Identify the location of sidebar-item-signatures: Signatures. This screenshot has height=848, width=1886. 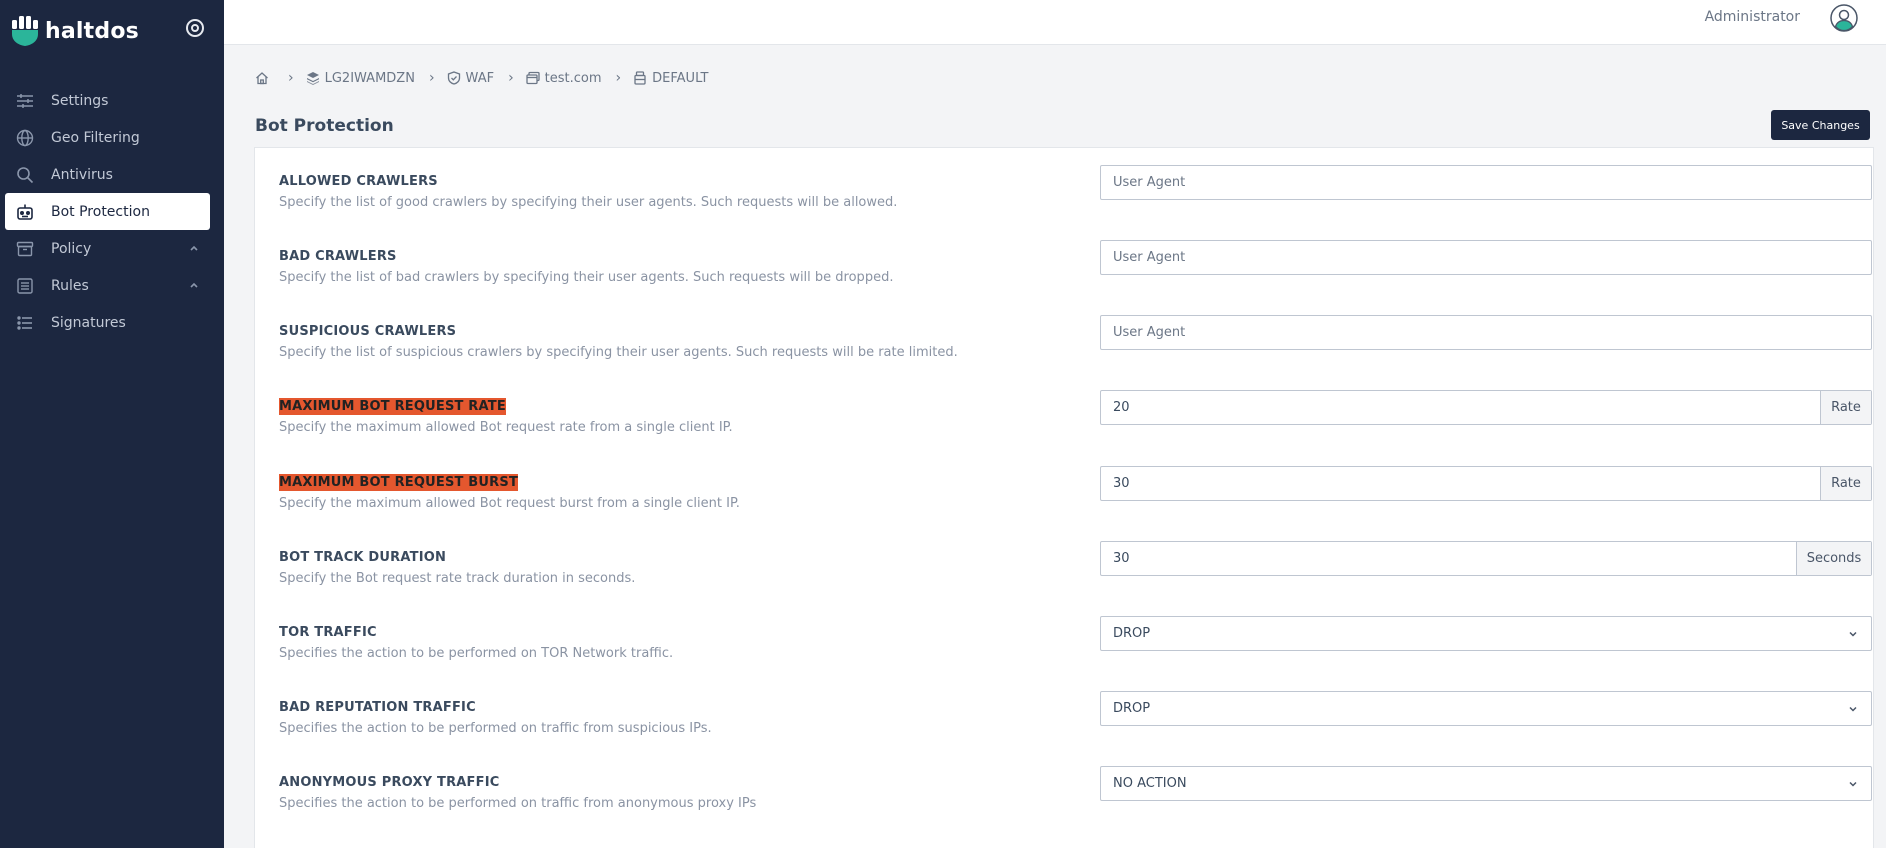
(107, 322).